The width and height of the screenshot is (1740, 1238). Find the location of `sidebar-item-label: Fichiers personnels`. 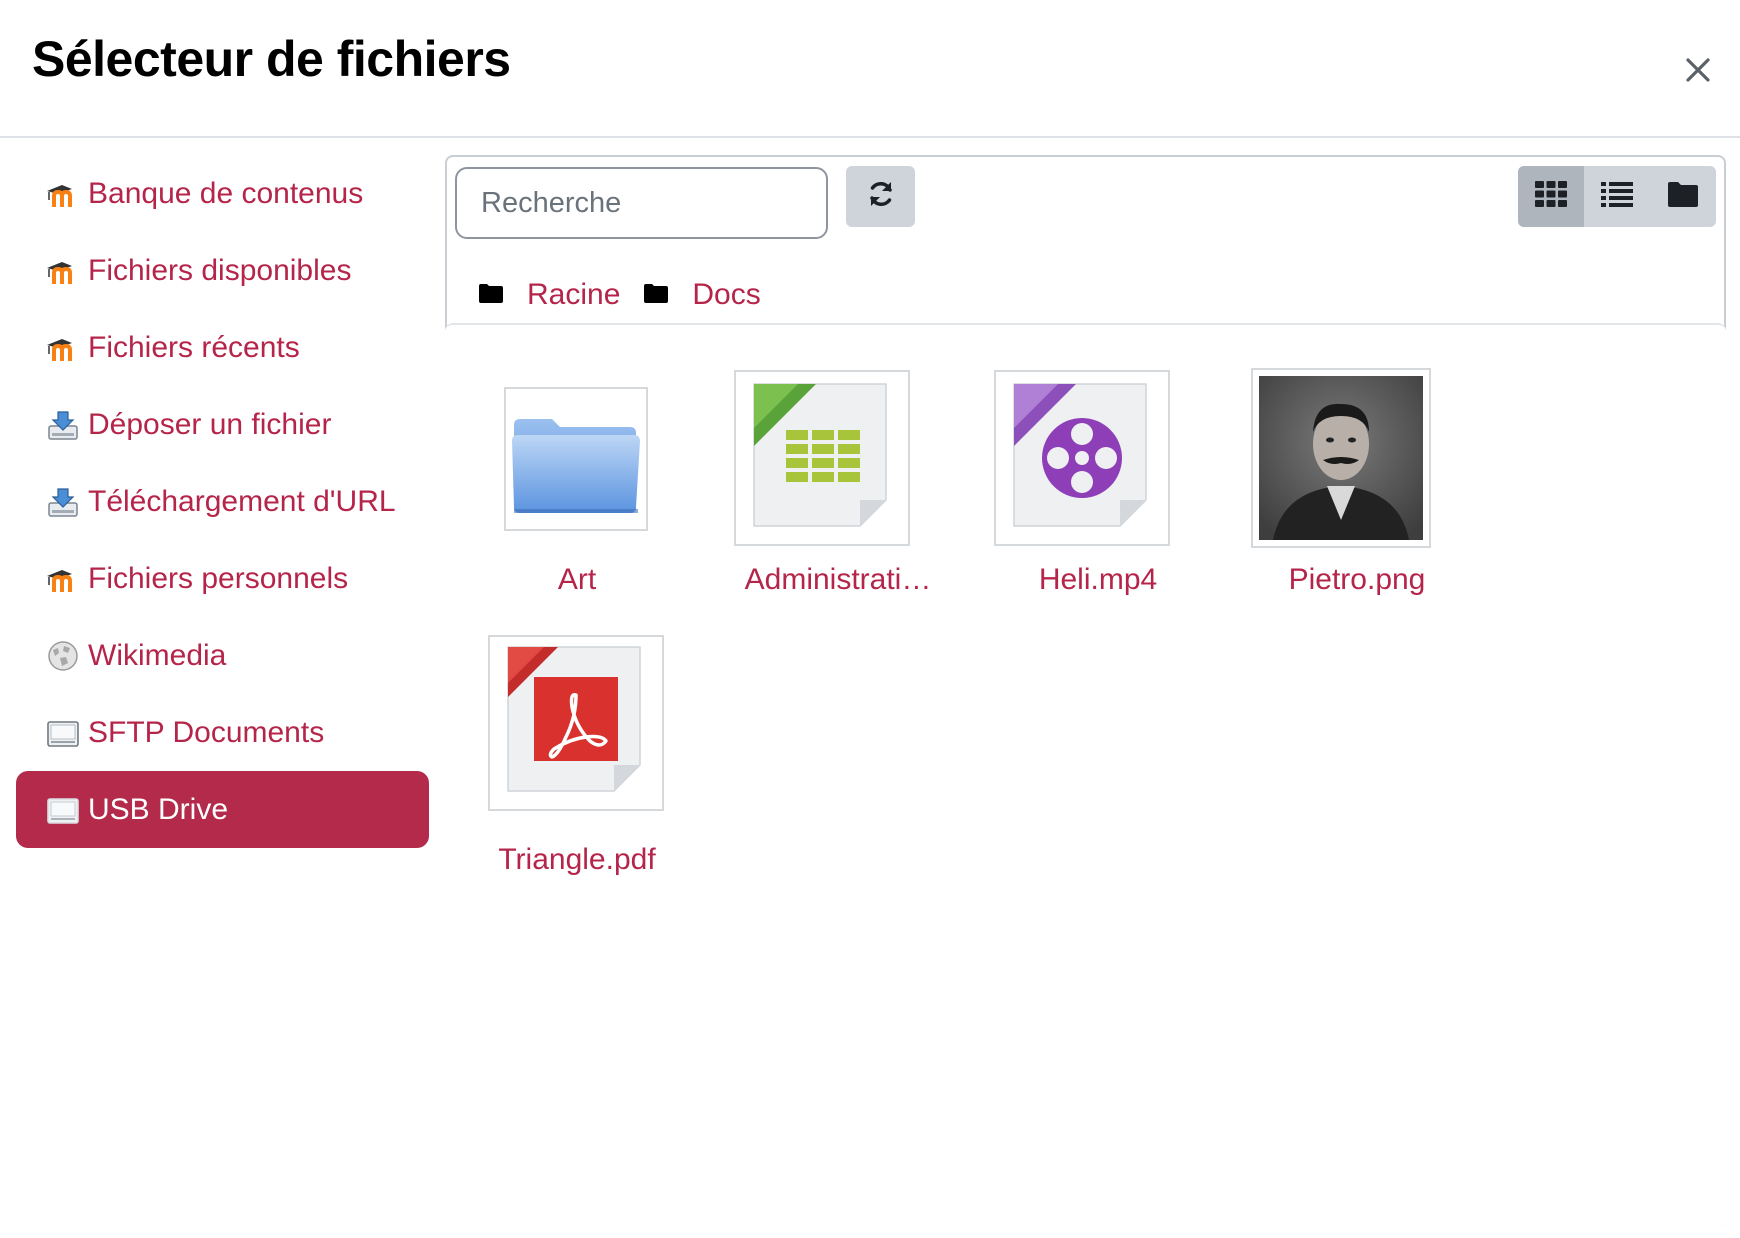

sidebar-item-label: Fichiers personnels is located at coordinates (218, 578).